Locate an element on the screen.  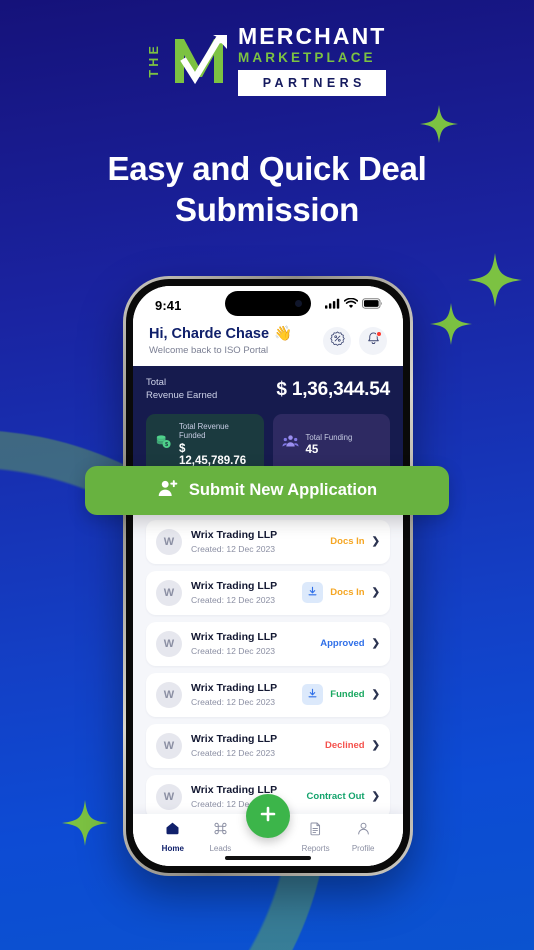
notification-badge-dot is located at coordinates (379, 334).